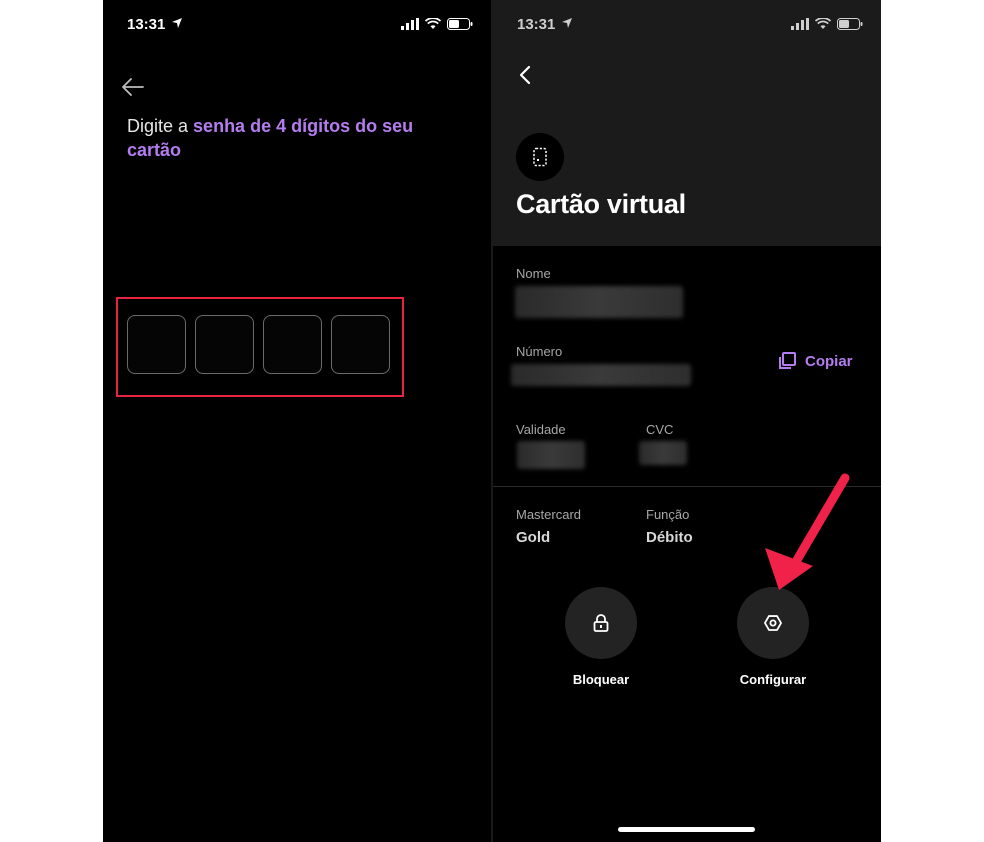 The width and height of the screenshot is (984, 842). I want to click on settings-hexagon-icon, so click(773, 623).